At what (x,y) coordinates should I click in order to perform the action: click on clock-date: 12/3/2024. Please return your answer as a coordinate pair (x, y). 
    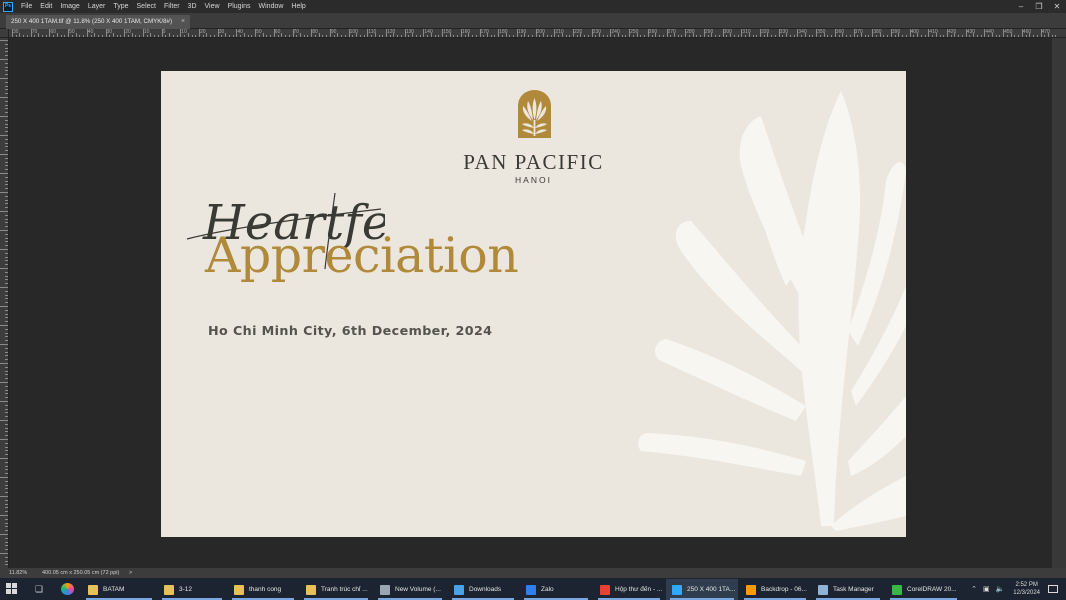
    Looking at the image, I should click on (1026, 593).